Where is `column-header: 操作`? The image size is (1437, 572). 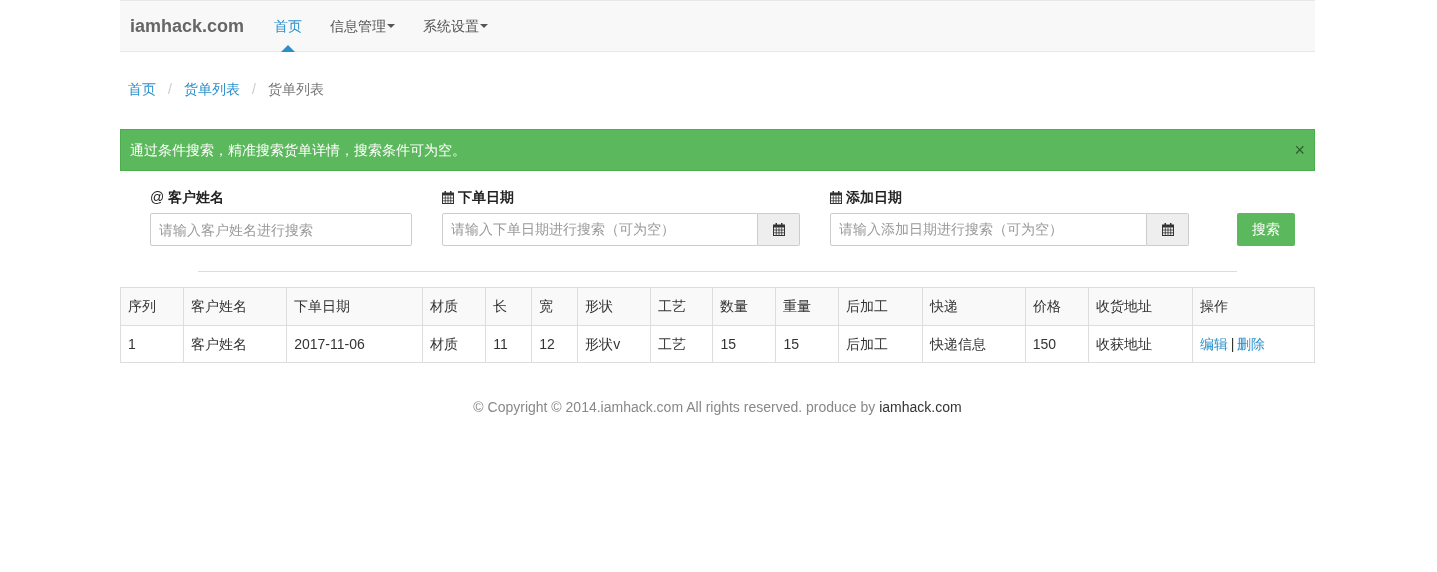 column-header: 操作 is located at coordinates (1253, 306).